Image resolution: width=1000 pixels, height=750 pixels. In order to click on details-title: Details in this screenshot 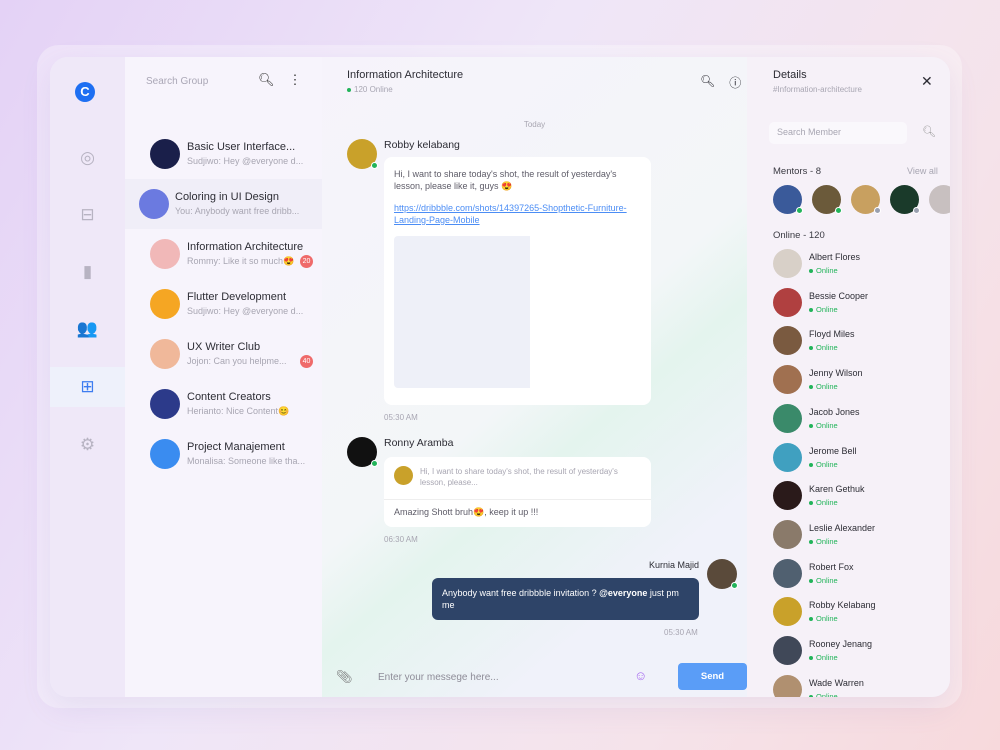, I will do `click(790, 75)`.